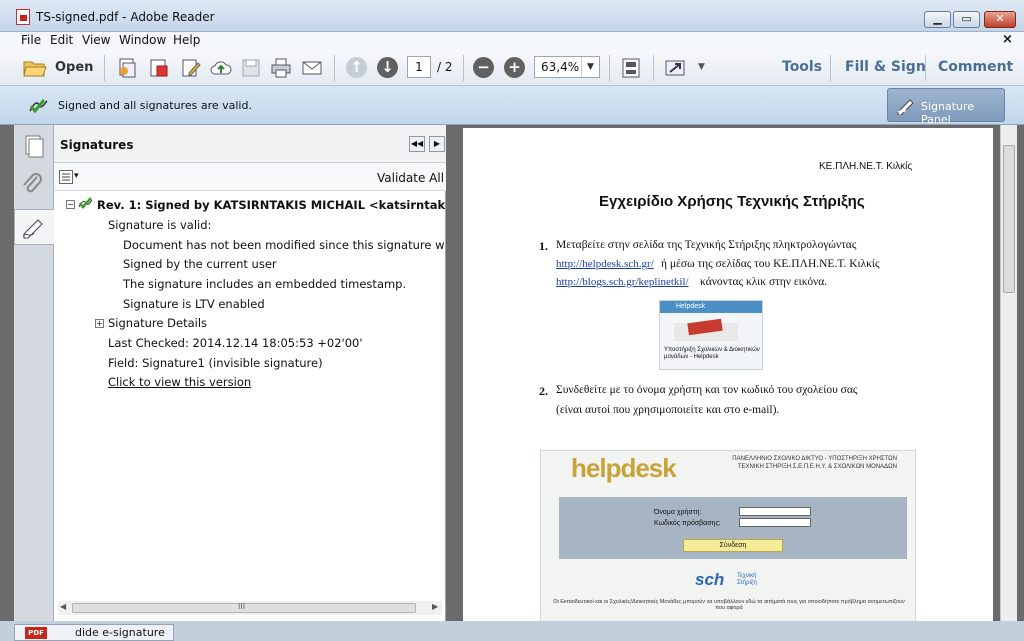  Describe the element at coordinates (452, 373) in the screenshot. I see `panel-splitter` at that location.